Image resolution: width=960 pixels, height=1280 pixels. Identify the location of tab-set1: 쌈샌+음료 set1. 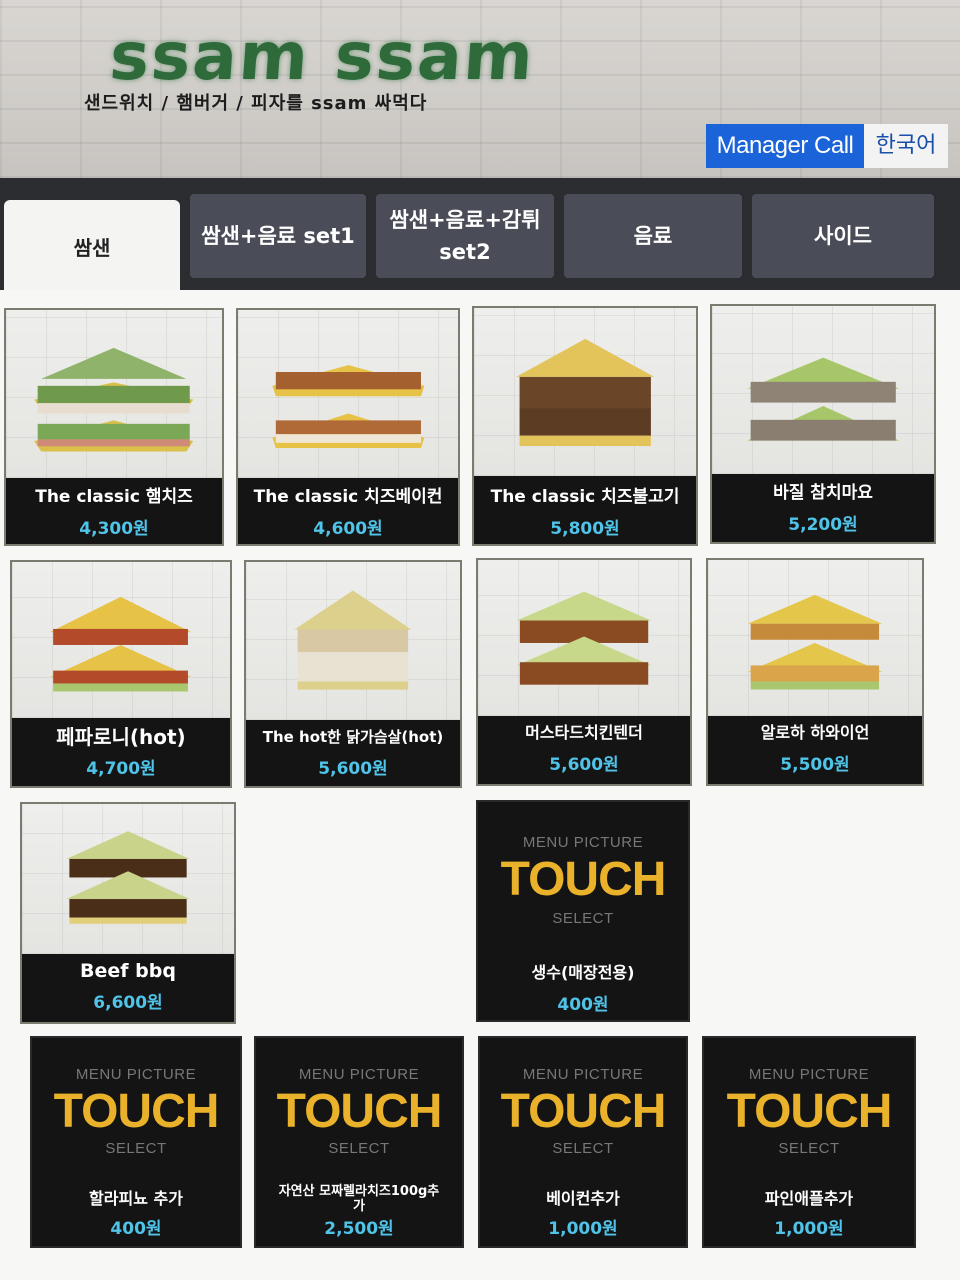
(278, 236).